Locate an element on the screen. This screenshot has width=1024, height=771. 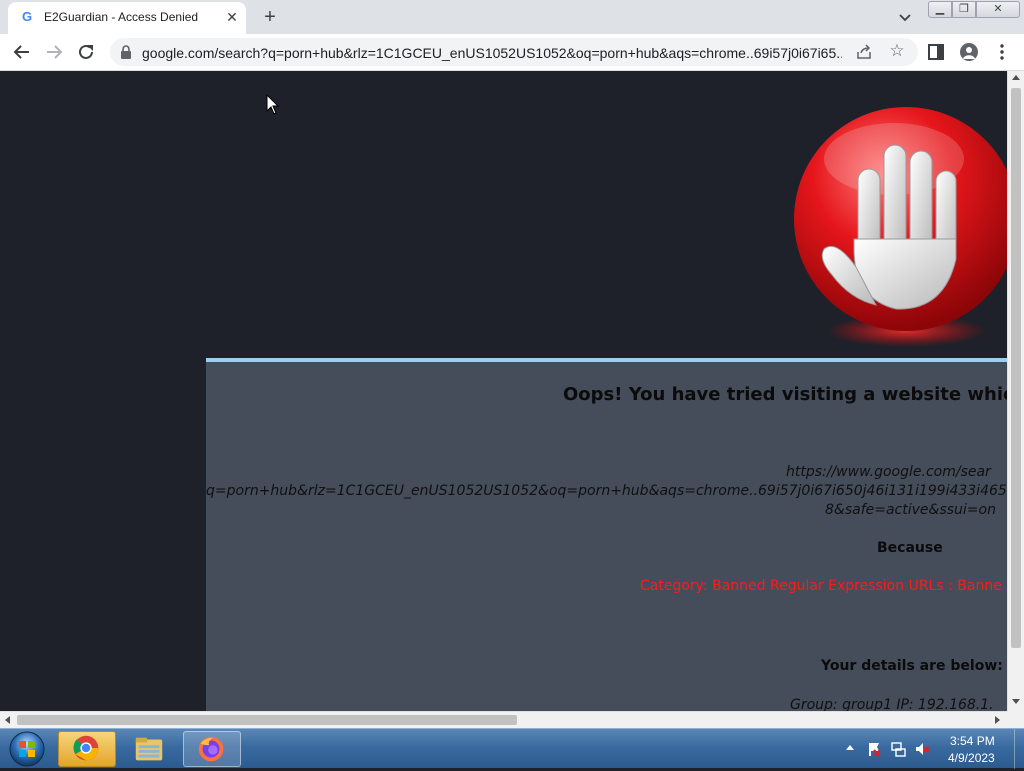
firefox-icon is located at coordinates (211, 749).